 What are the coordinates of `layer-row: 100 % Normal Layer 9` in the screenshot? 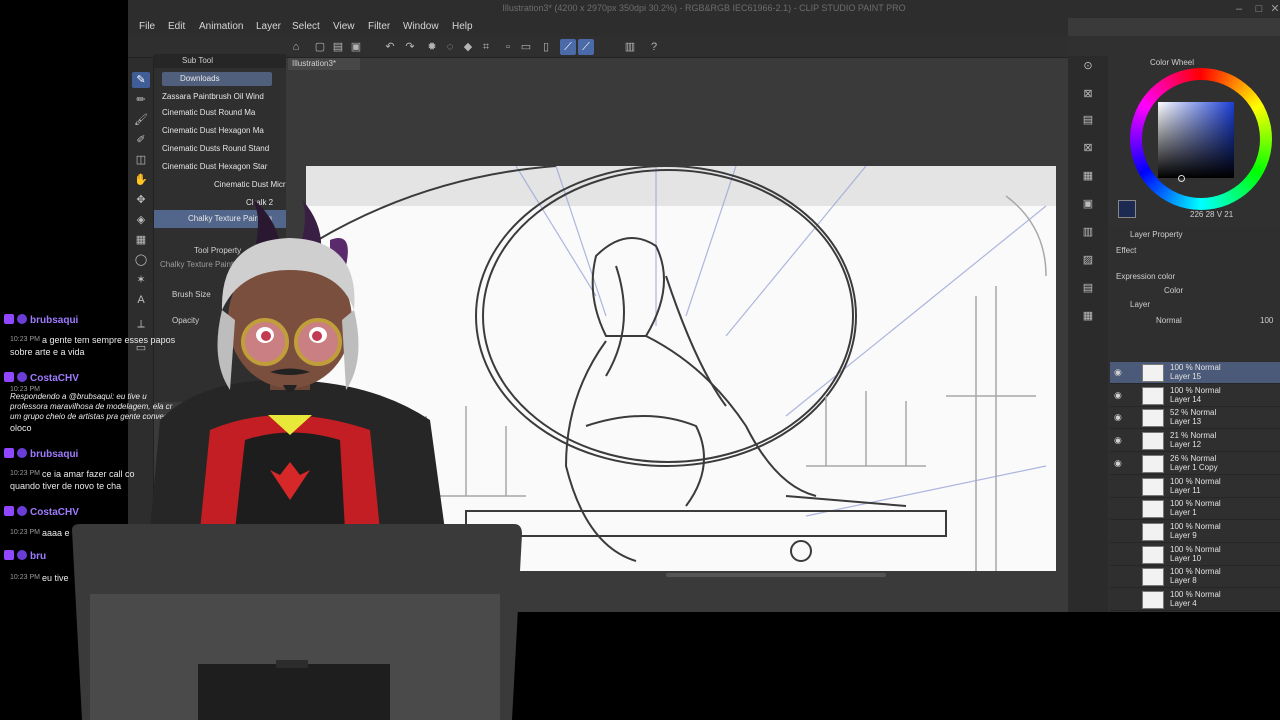 It's located at (1195, 532).